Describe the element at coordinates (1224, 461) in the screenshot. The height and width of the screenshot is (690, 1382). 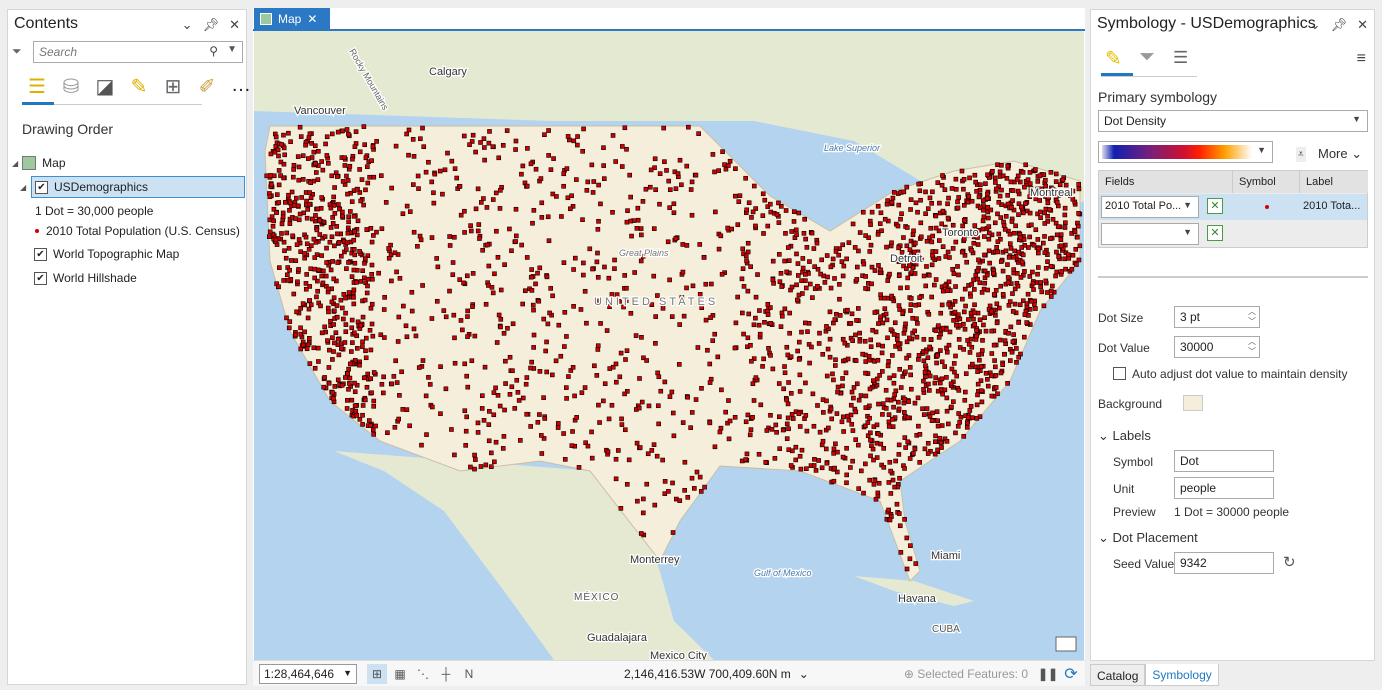
I see `symbol-input: Dot` at that location.